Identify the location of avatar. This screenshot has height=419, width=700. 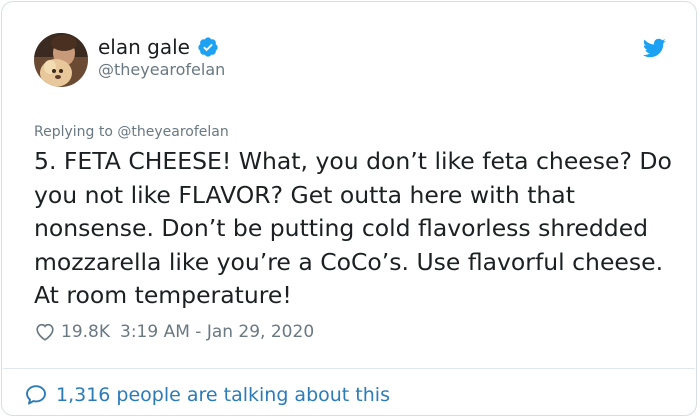
(61, 60).